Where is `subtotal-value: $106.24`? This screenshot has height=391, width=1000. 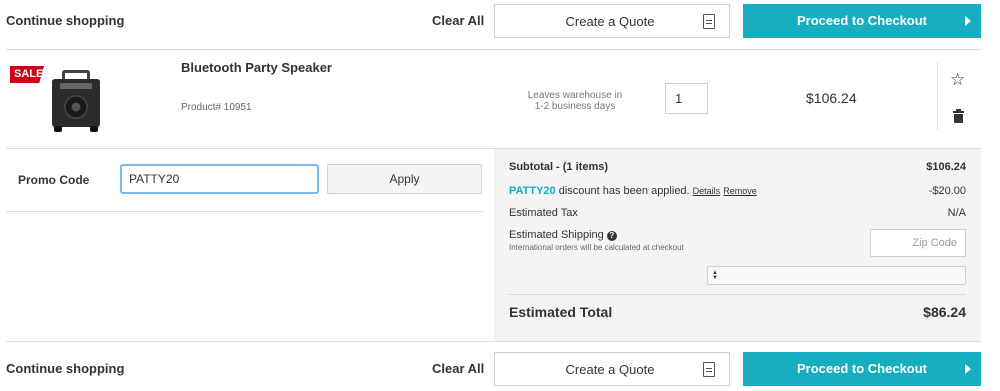
subtotal-value: $106.24 is located at coordinates (946, 167).